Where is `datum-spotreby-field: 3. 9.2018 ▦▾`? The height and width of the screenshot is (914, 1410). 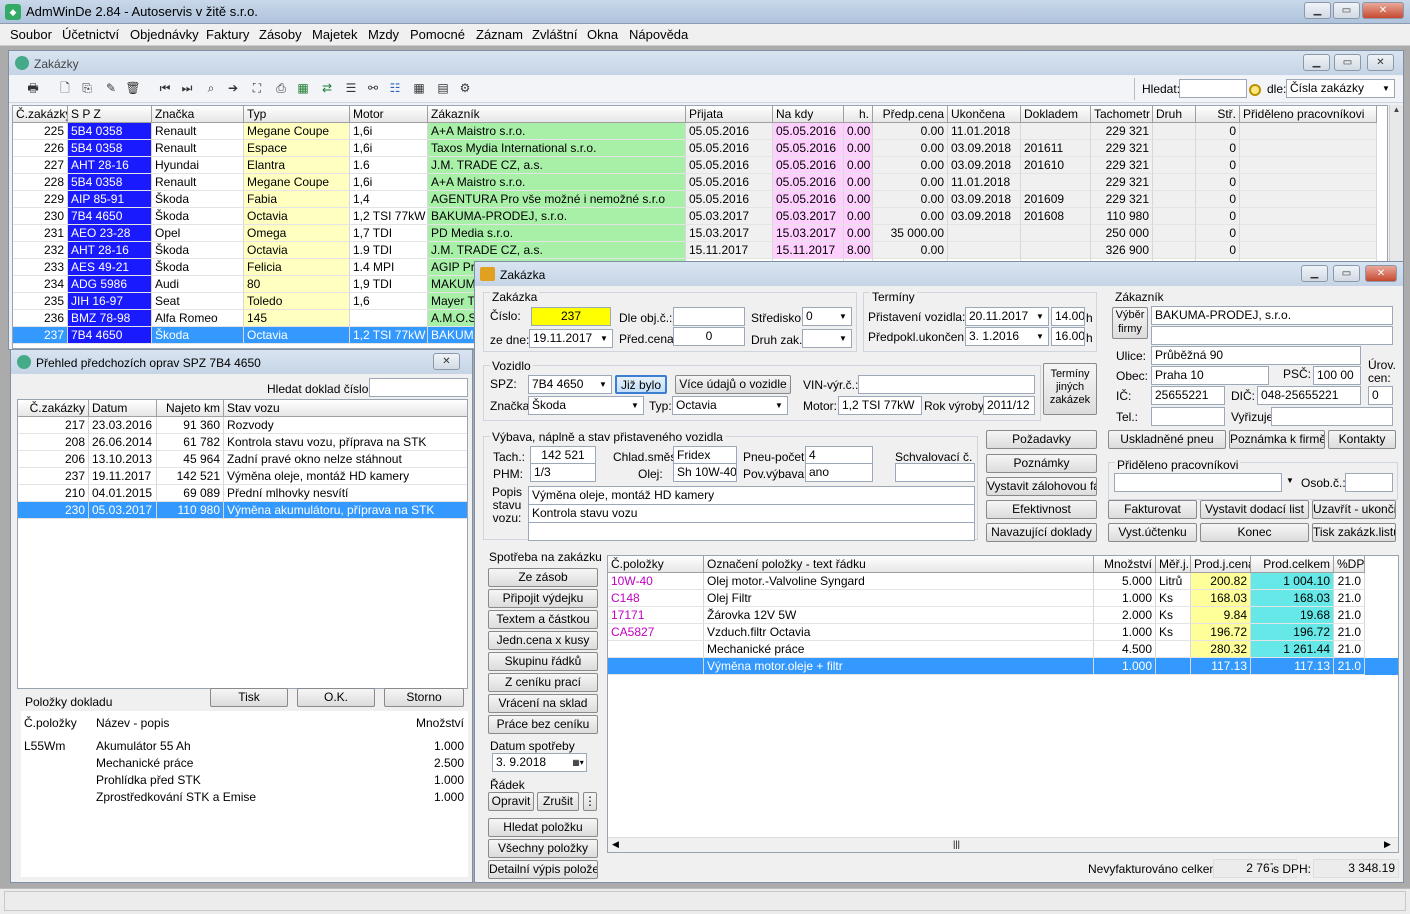 datum-spotreby-field: 3. 9.2018 ▦▾ is located at coordinates (539, 762).